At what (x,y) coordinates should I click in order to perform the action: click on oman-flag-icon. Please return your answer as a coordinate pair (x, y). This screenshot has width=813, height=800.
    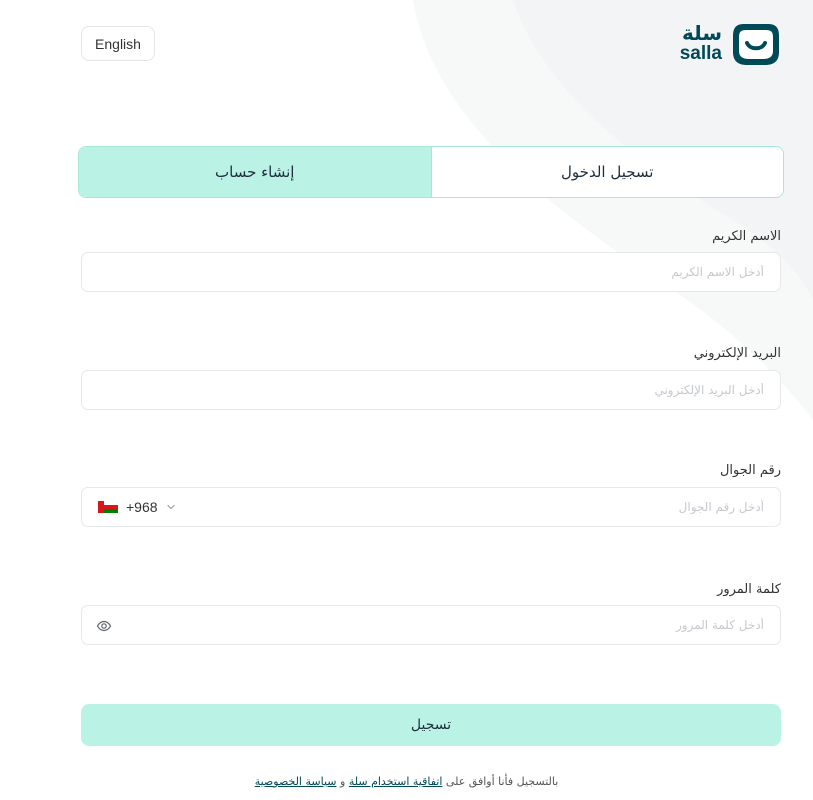
    Looking at the image, I should click on (108, 507).